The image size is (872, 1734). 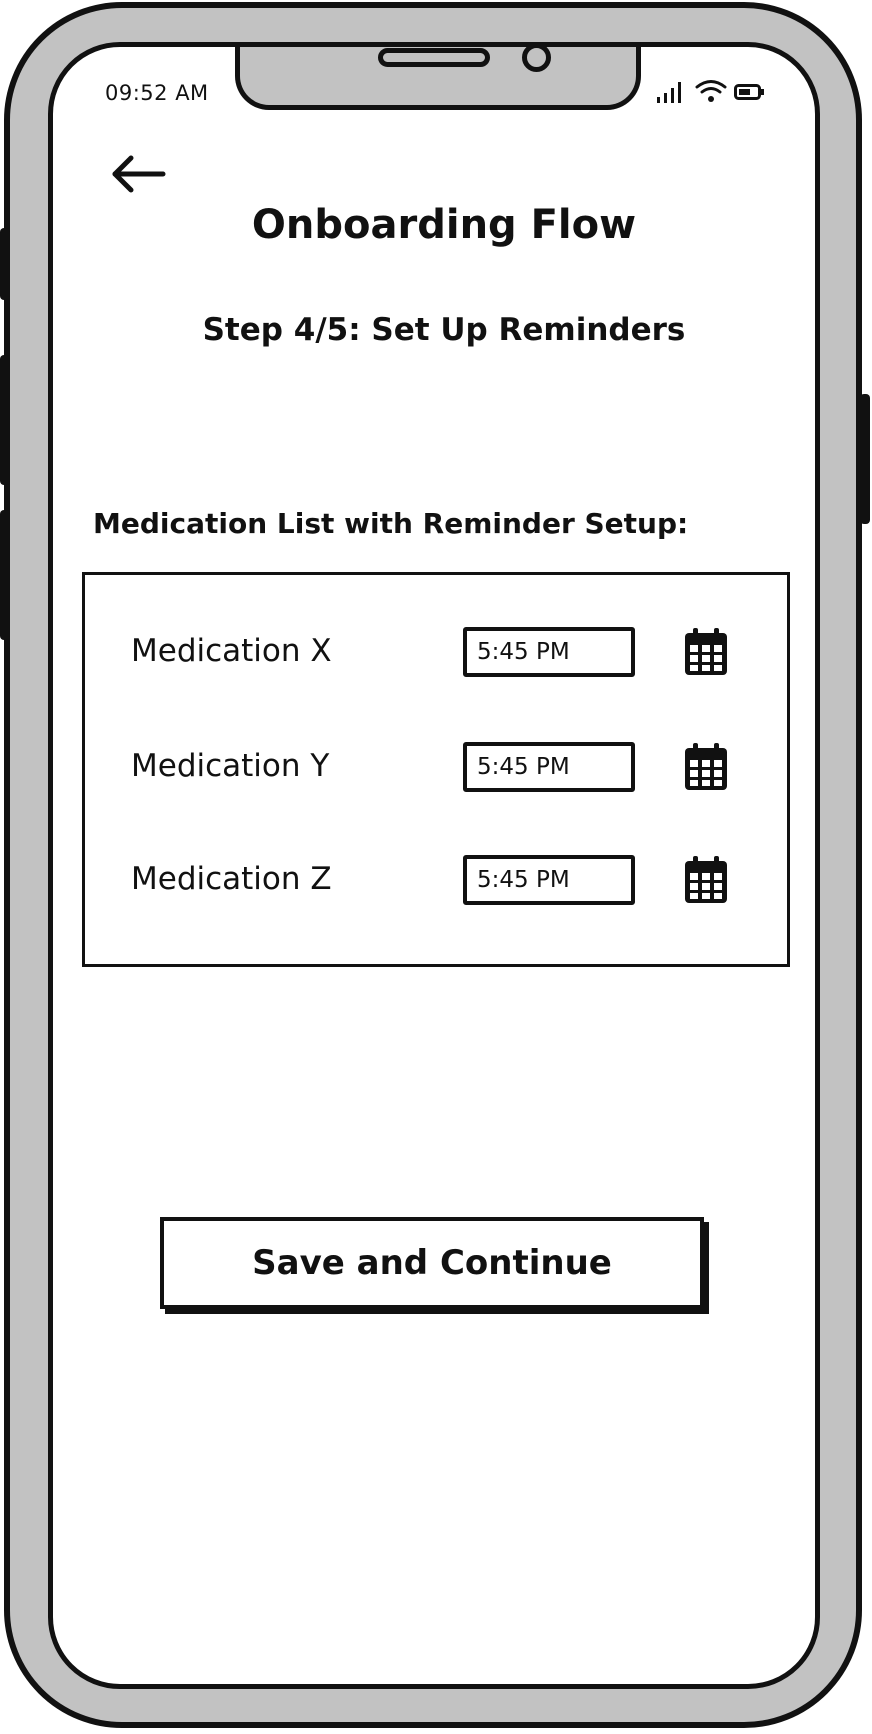 I want to click on battery-icon, so click(x=749, y=92).